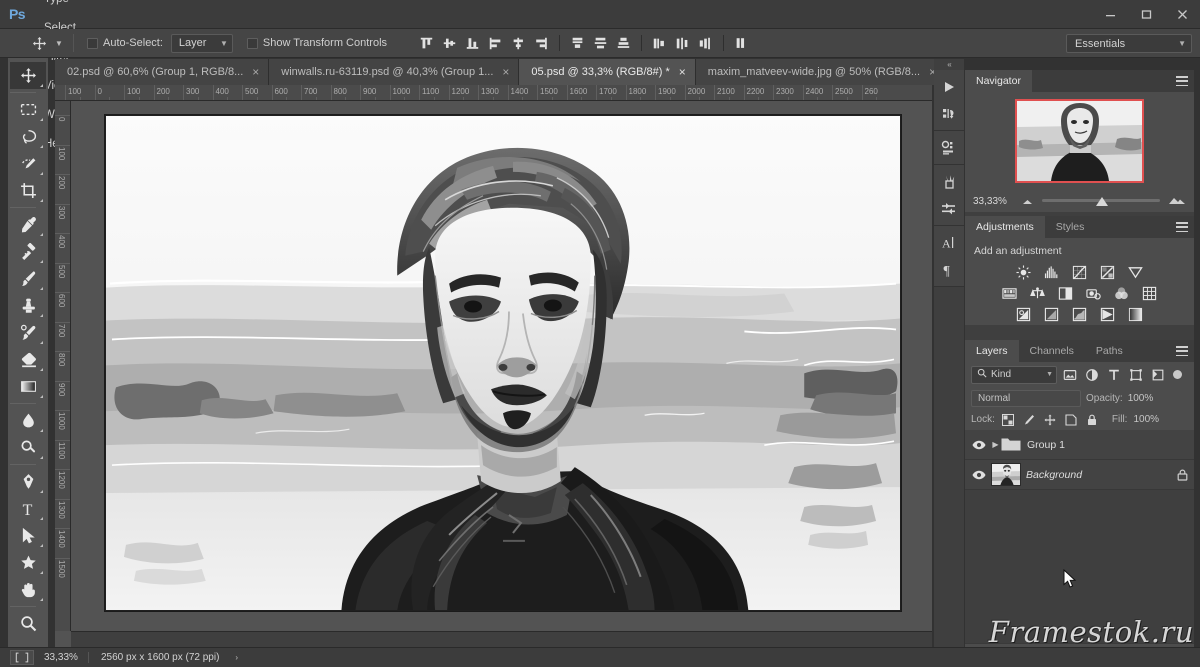 The width and height of the screenshot is (1200, 667). What do you see at coordinates (600, 43) in the screenshot?
I see `distribute-vertical-centers-button` at bounding box center [600, 43].